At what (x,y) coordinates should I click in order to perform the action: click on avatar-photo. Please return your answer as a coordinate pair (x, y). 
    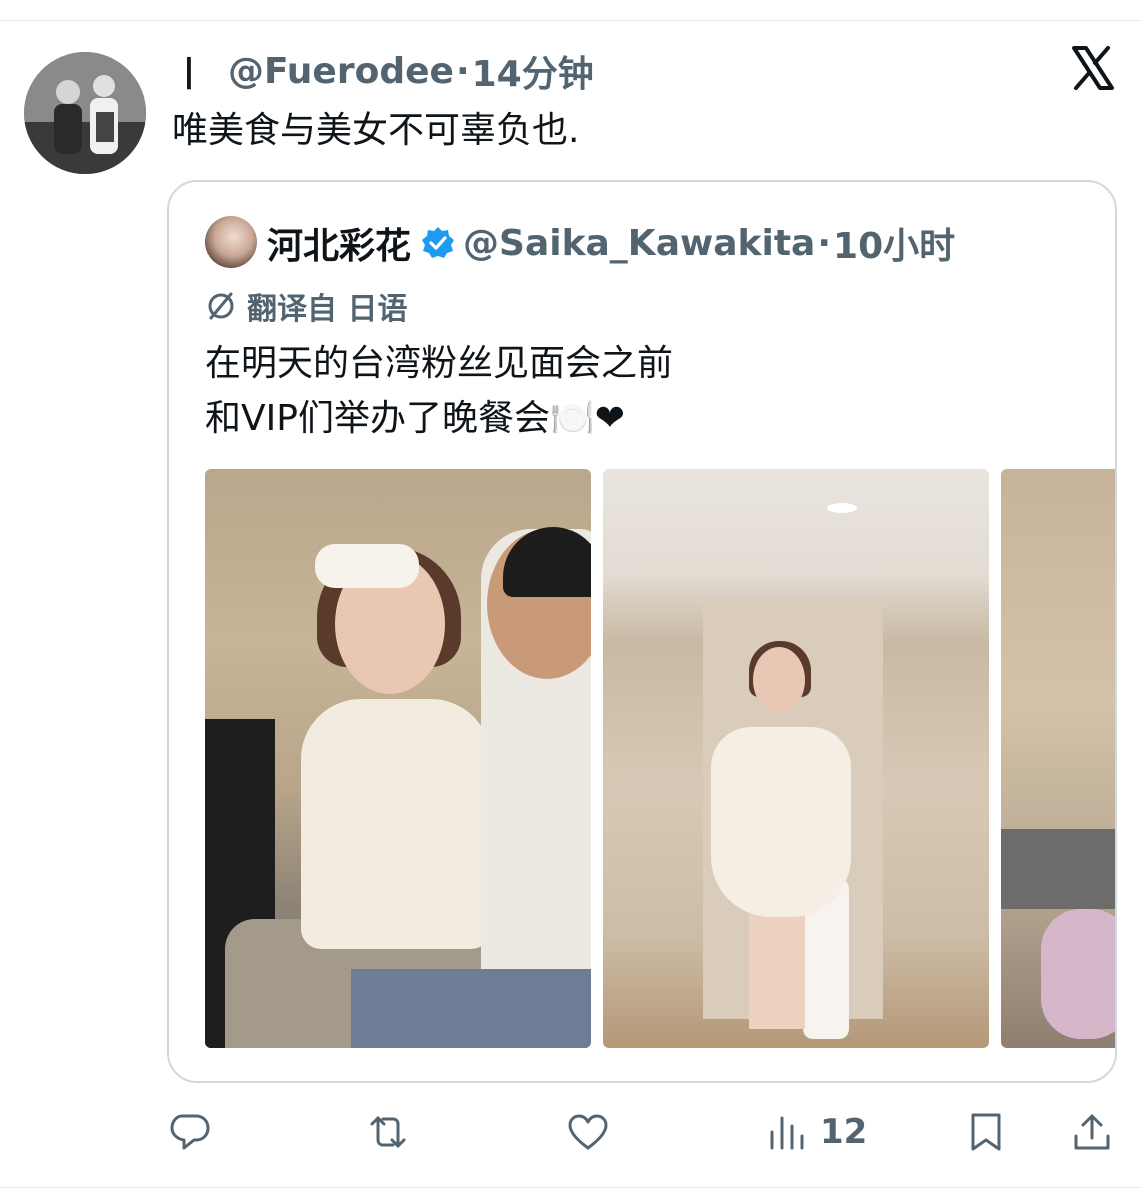
    Looking at the image, I should click on (85, 113).